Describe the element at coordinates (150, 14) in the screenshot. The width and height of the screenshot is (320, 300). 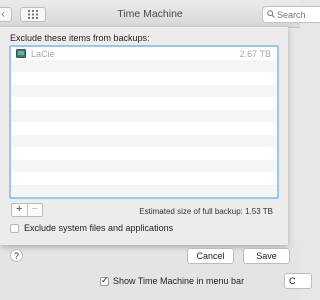
I see `window-title: Time Machine` at that location.